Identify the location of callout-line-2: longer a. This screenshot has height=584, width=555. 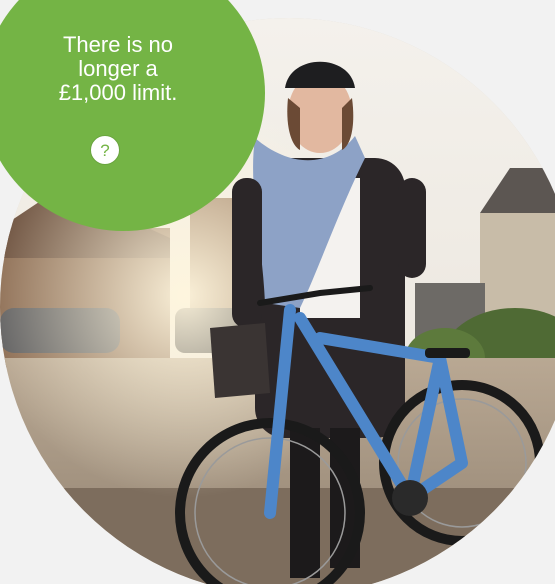
(118, 68).